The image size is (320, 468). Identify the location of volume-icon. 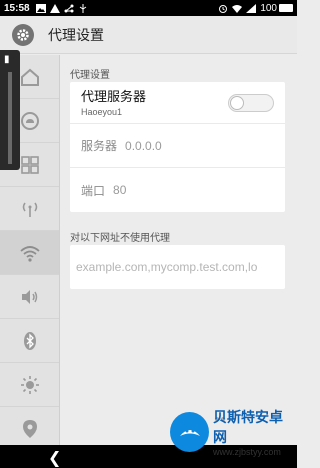
(29, 296).